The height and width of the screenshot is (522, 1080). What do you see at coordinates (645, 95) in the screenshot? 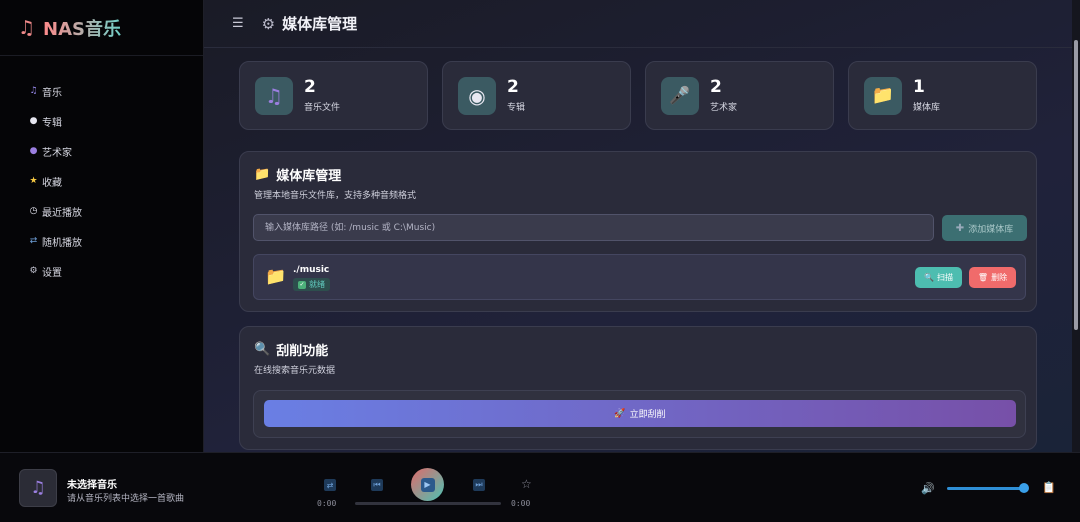
I see `stats-row: ♫ 2 音乐文件 ◉ 2 专辑 🎤 2 艺术家 📁 1 媒体库` at bounding box center [645, 95].